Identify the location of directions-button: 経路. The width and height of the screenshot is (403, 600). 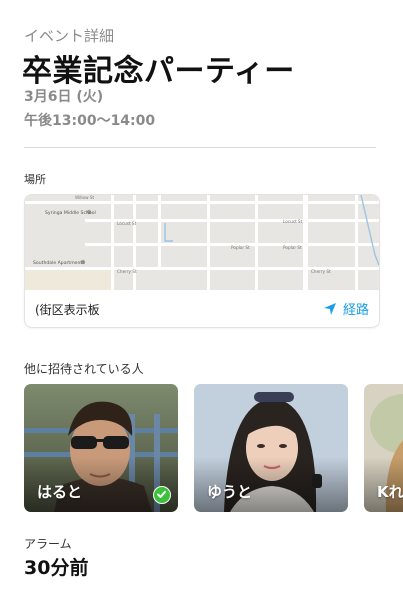
(346, 308).